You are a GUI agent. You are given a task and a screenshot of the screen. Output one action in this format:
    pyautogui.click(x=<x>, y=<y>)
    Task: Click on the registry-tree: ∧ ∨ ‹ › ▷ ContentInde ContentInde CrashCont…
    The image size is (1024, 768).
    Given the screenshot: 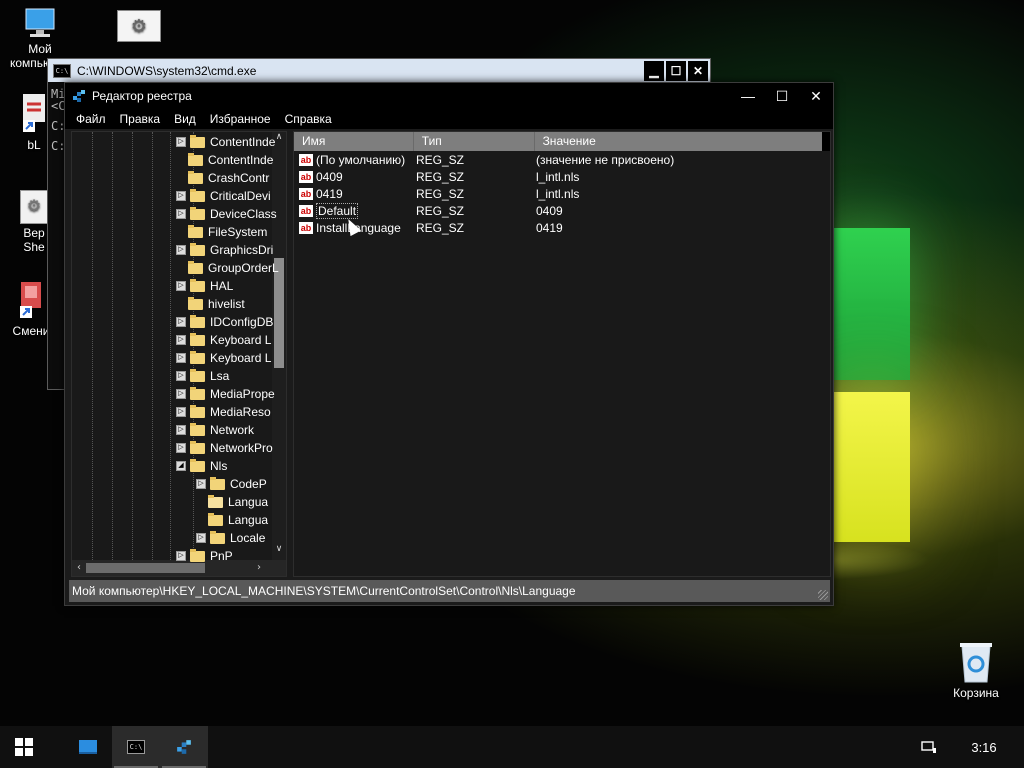 What is the action you would take?
    pyautogui.click(x=179, y=354)
    